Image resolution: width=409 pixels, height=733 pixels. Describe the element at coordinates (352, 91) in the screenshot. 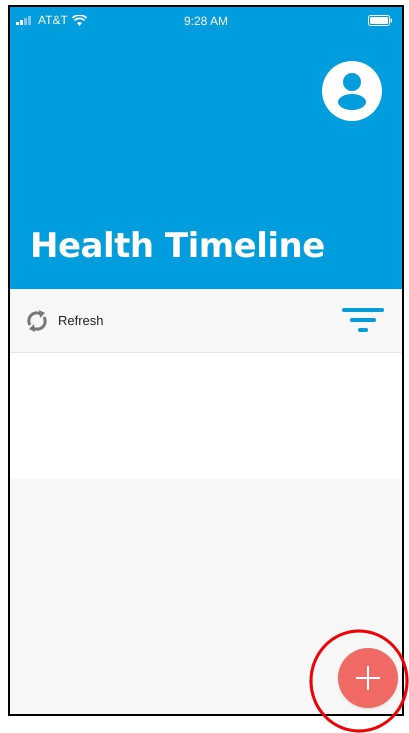

I see `profile-avatar-icon` at that location.